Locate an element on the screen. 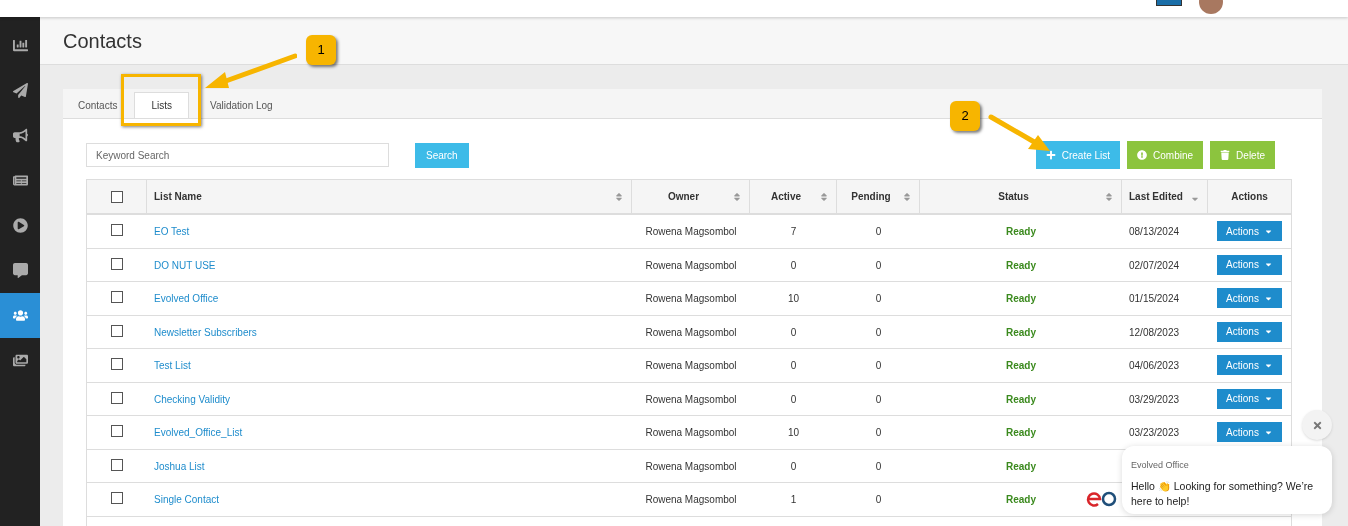 This screenshot has height=526, width=1348. plus-icon is located at coordinates (1050, 155).